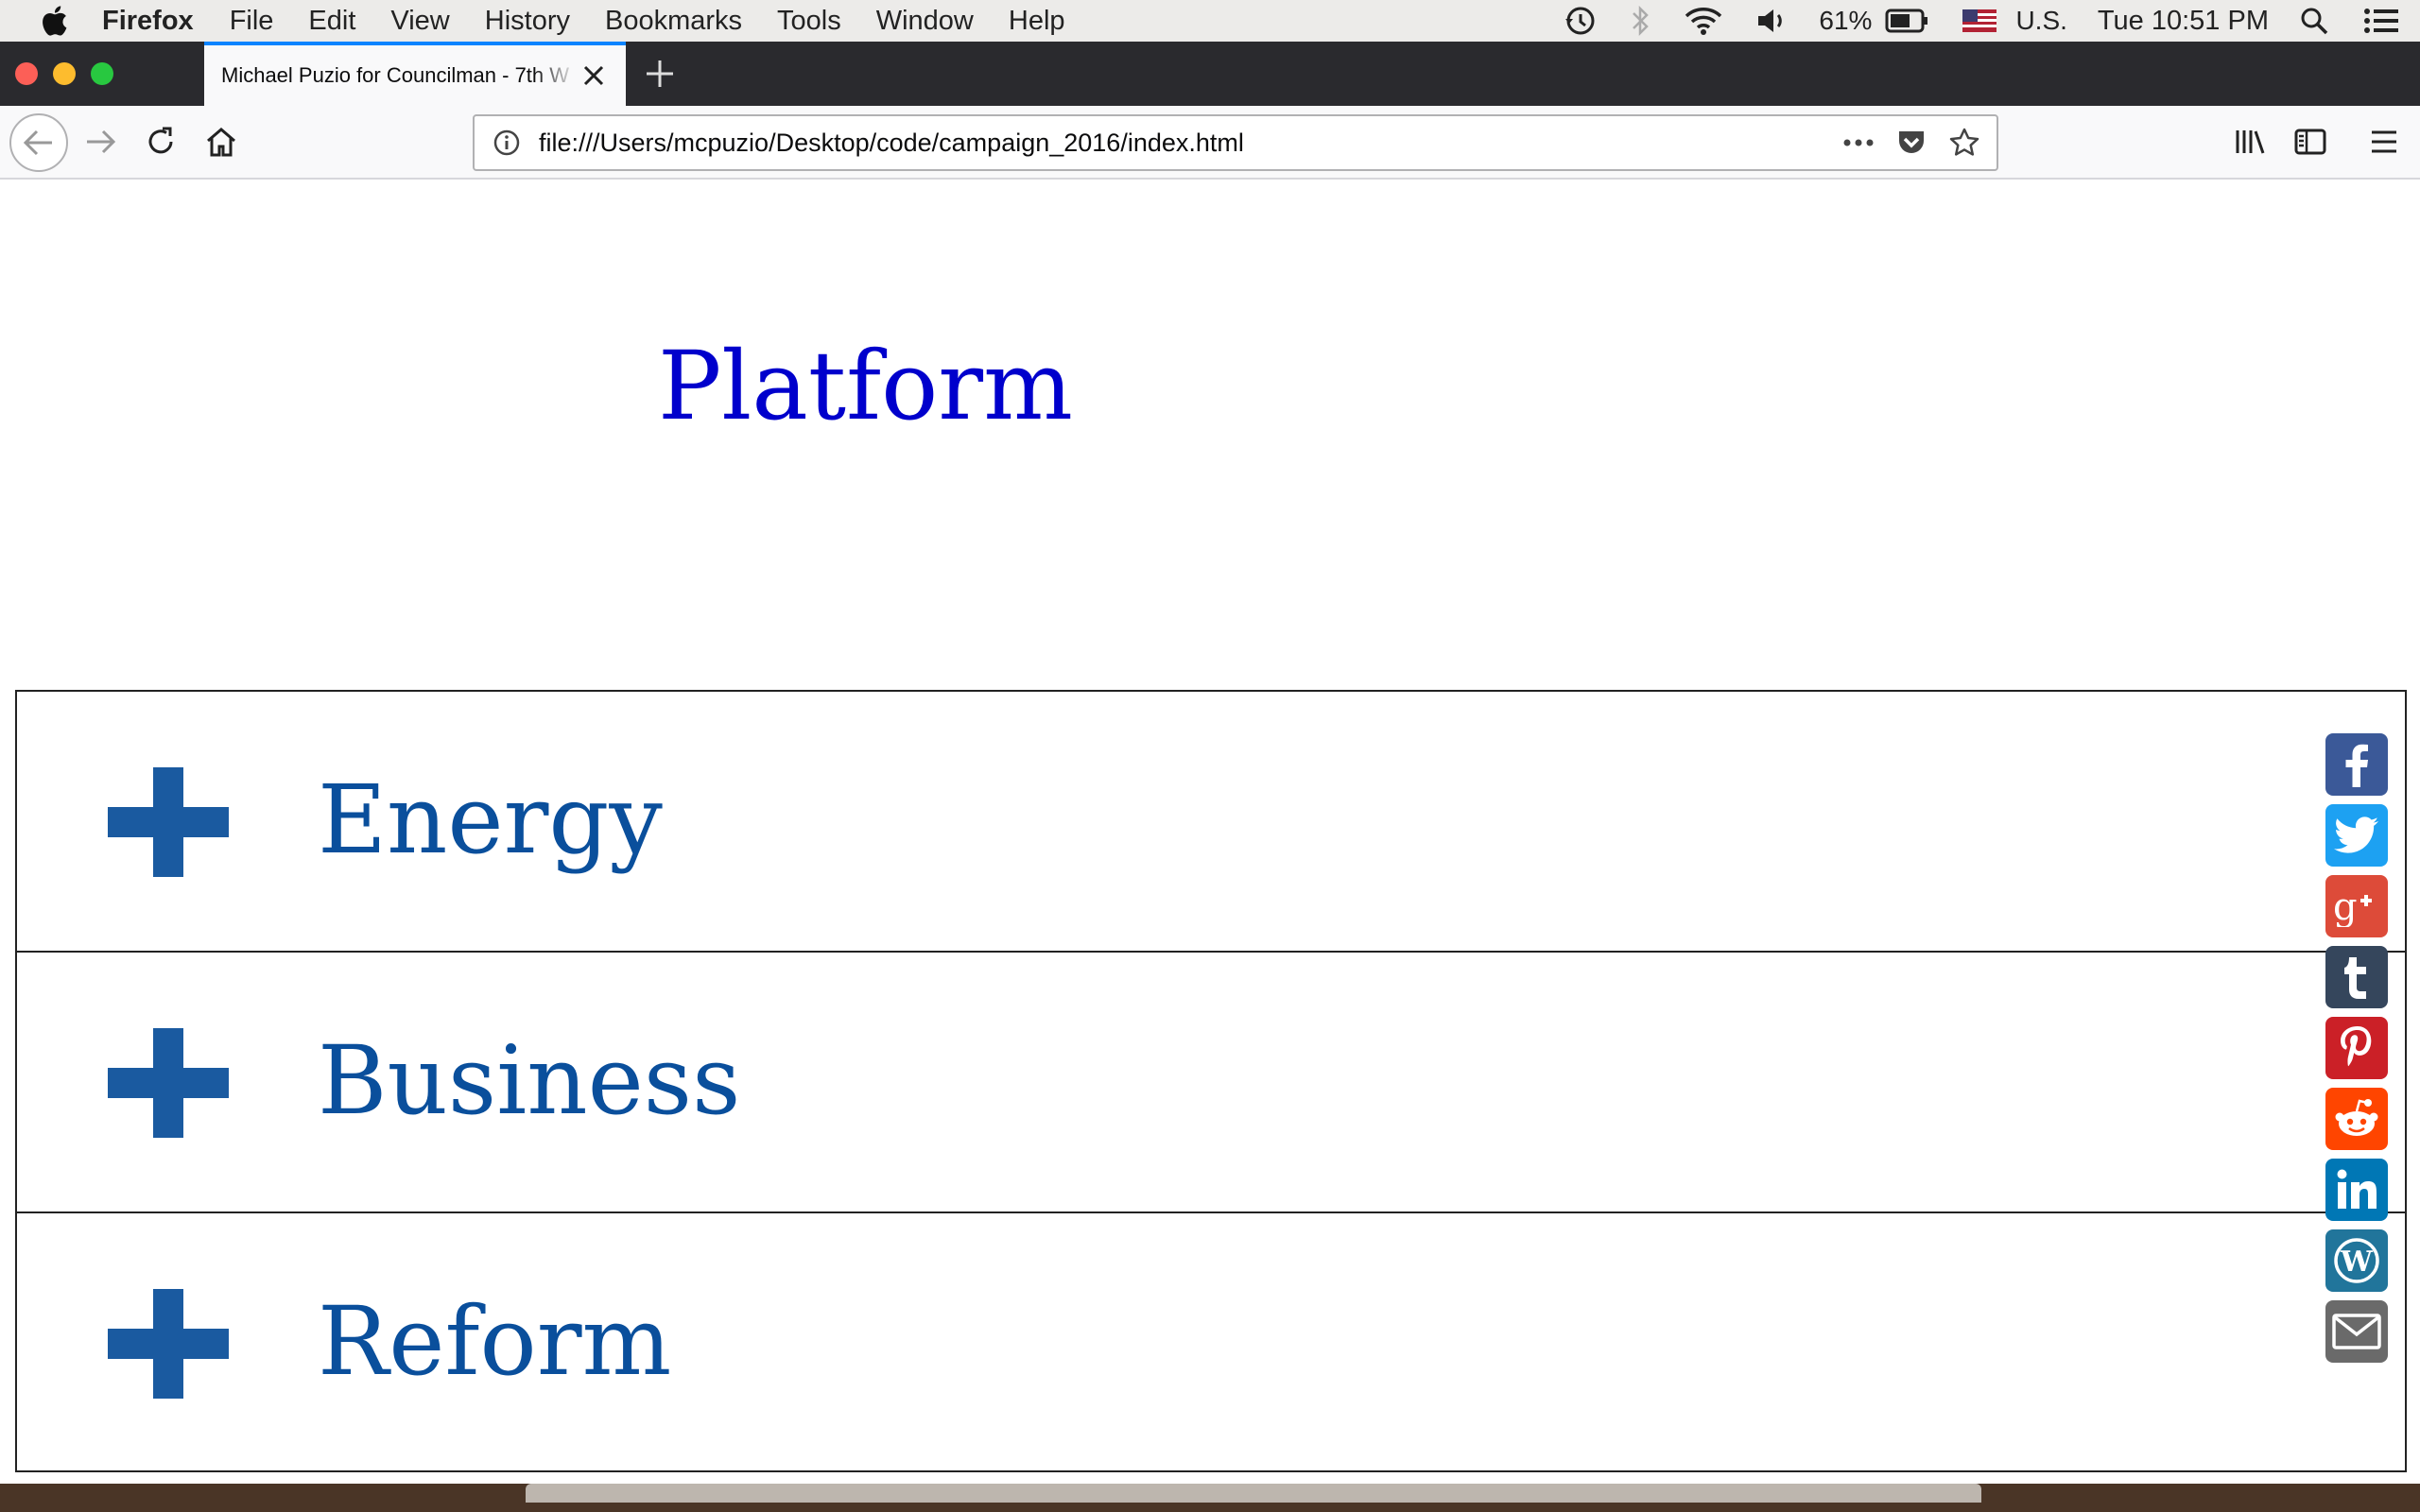 Image resolution: width=2420 pixels, height=1512 pixels. Describe the element at coordinates (252, 21) in the screenshot. I see `menu-file: File` at that location.